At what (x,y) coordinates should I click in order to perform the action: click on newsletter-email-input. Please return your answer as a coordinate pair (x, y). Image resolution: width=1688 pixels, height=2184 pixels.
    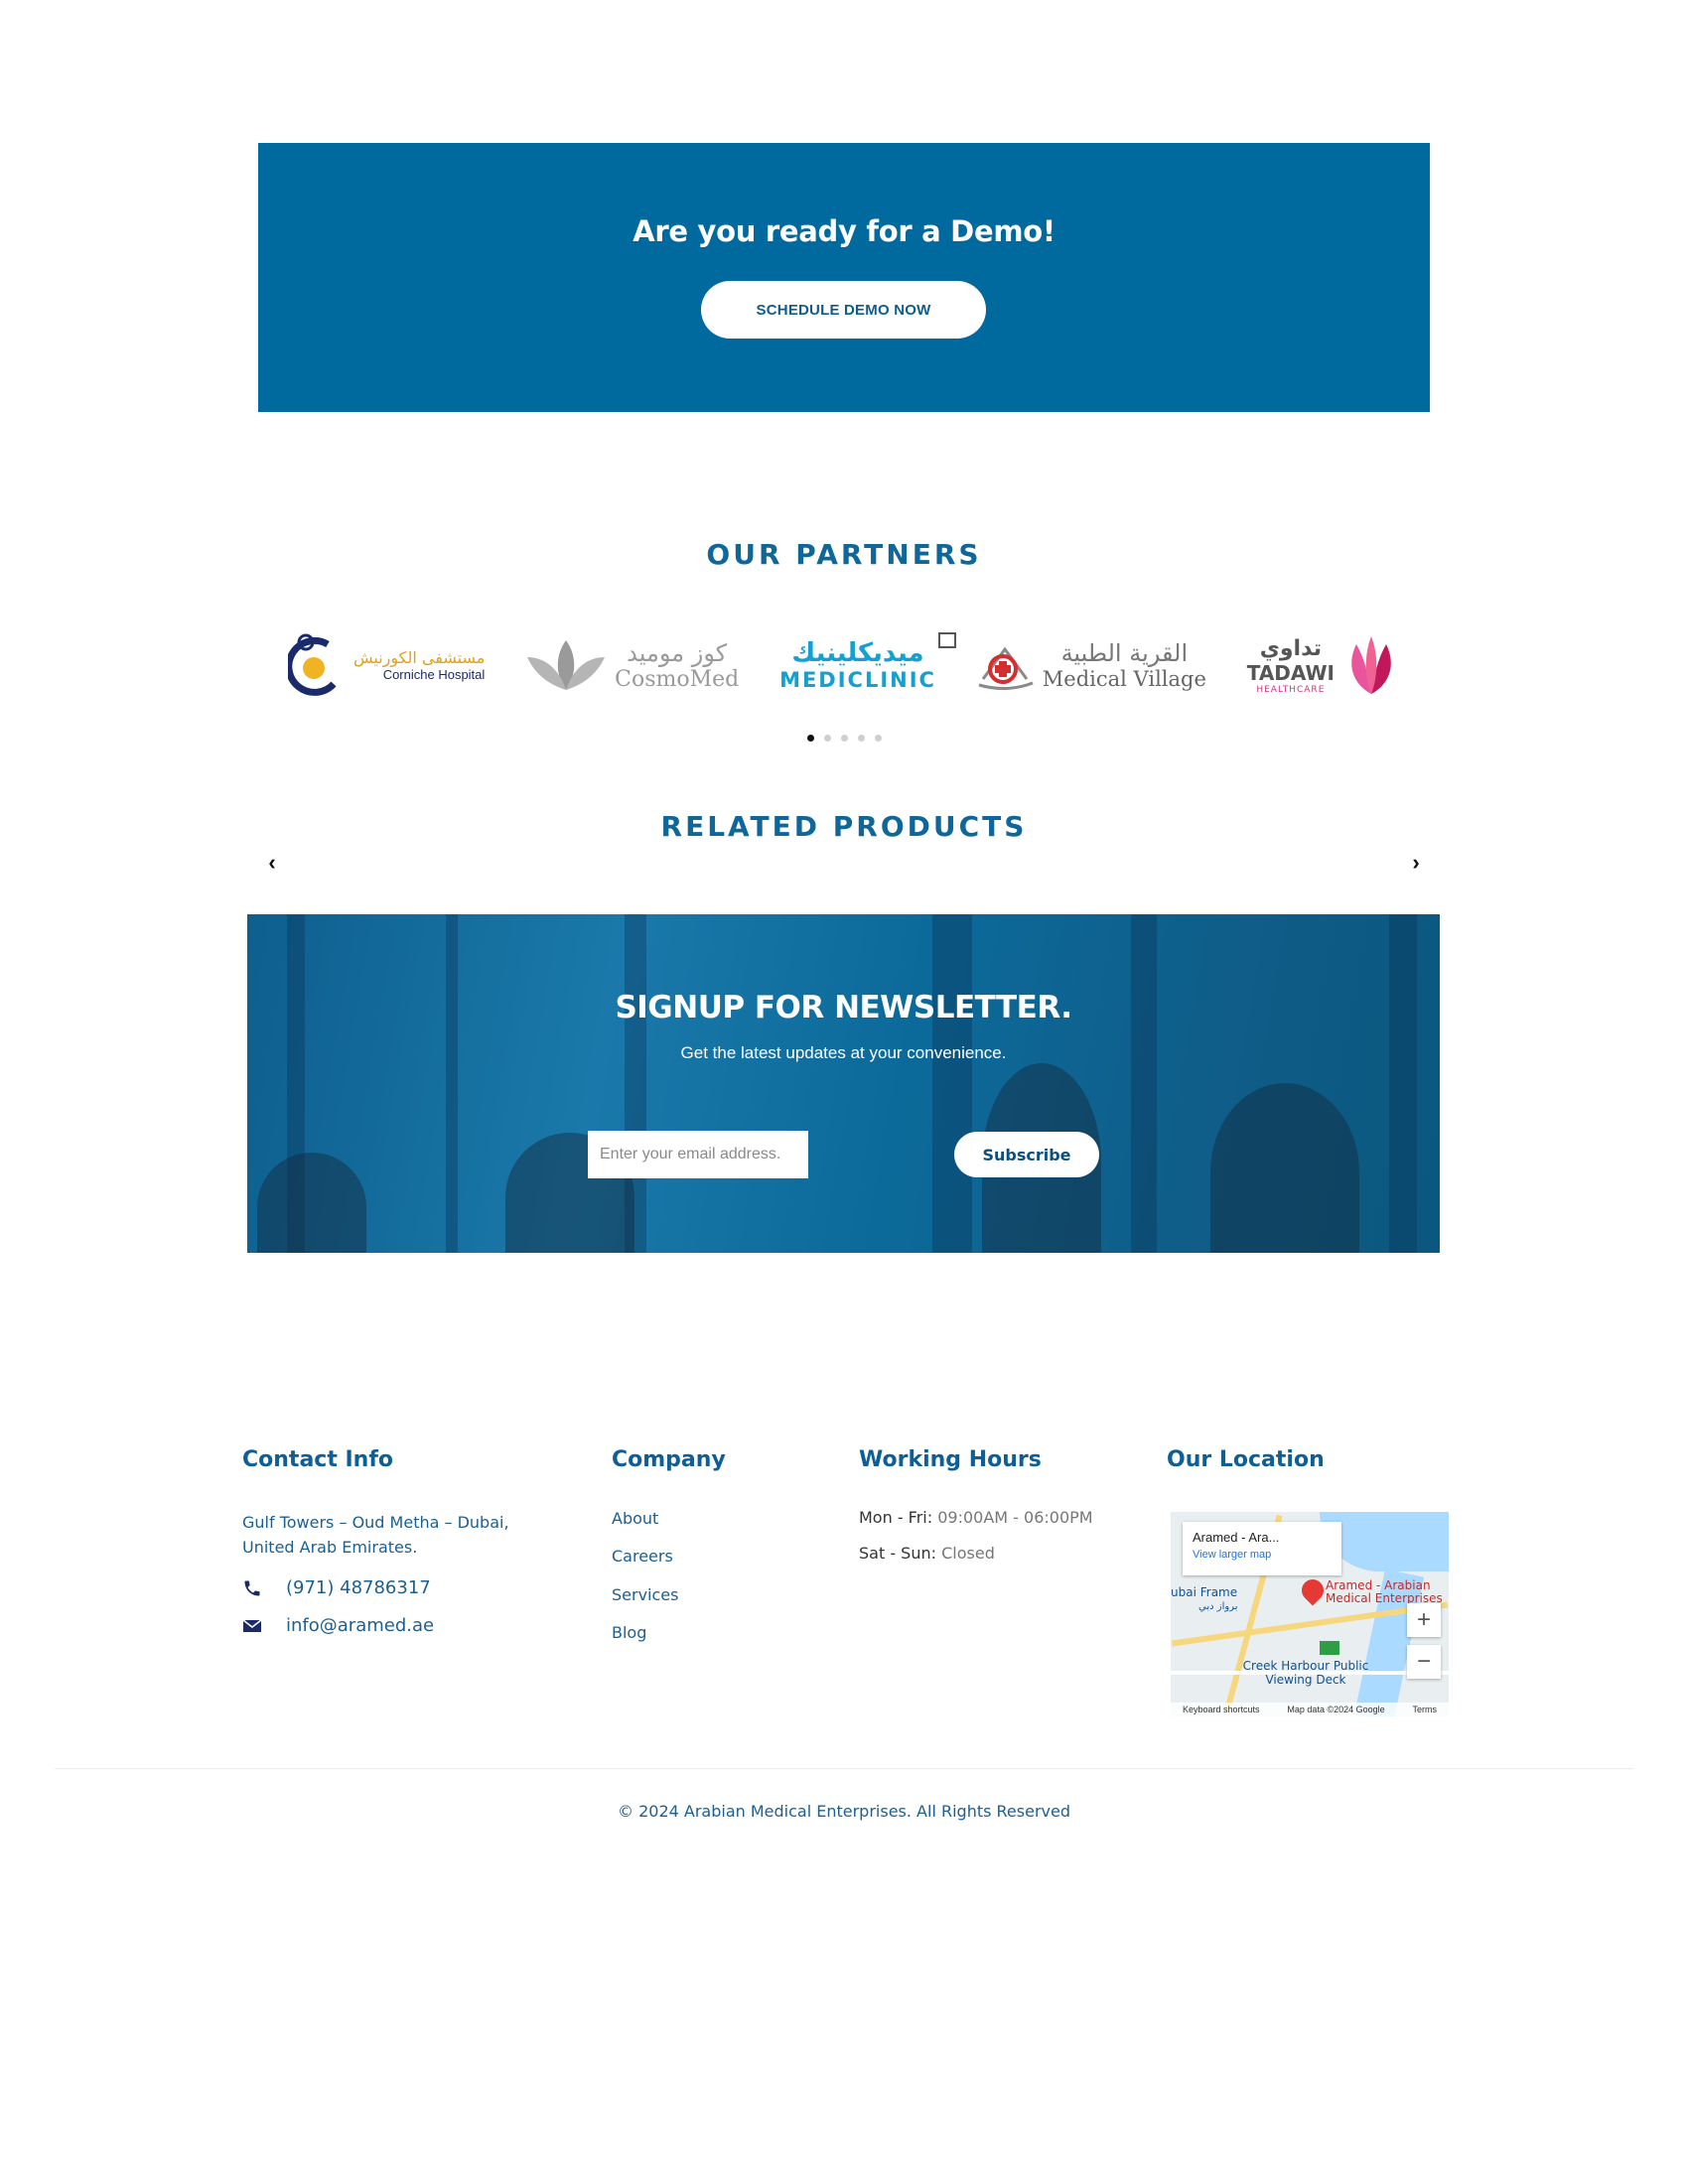
    Looking at the image, I should click on (698, 1154).